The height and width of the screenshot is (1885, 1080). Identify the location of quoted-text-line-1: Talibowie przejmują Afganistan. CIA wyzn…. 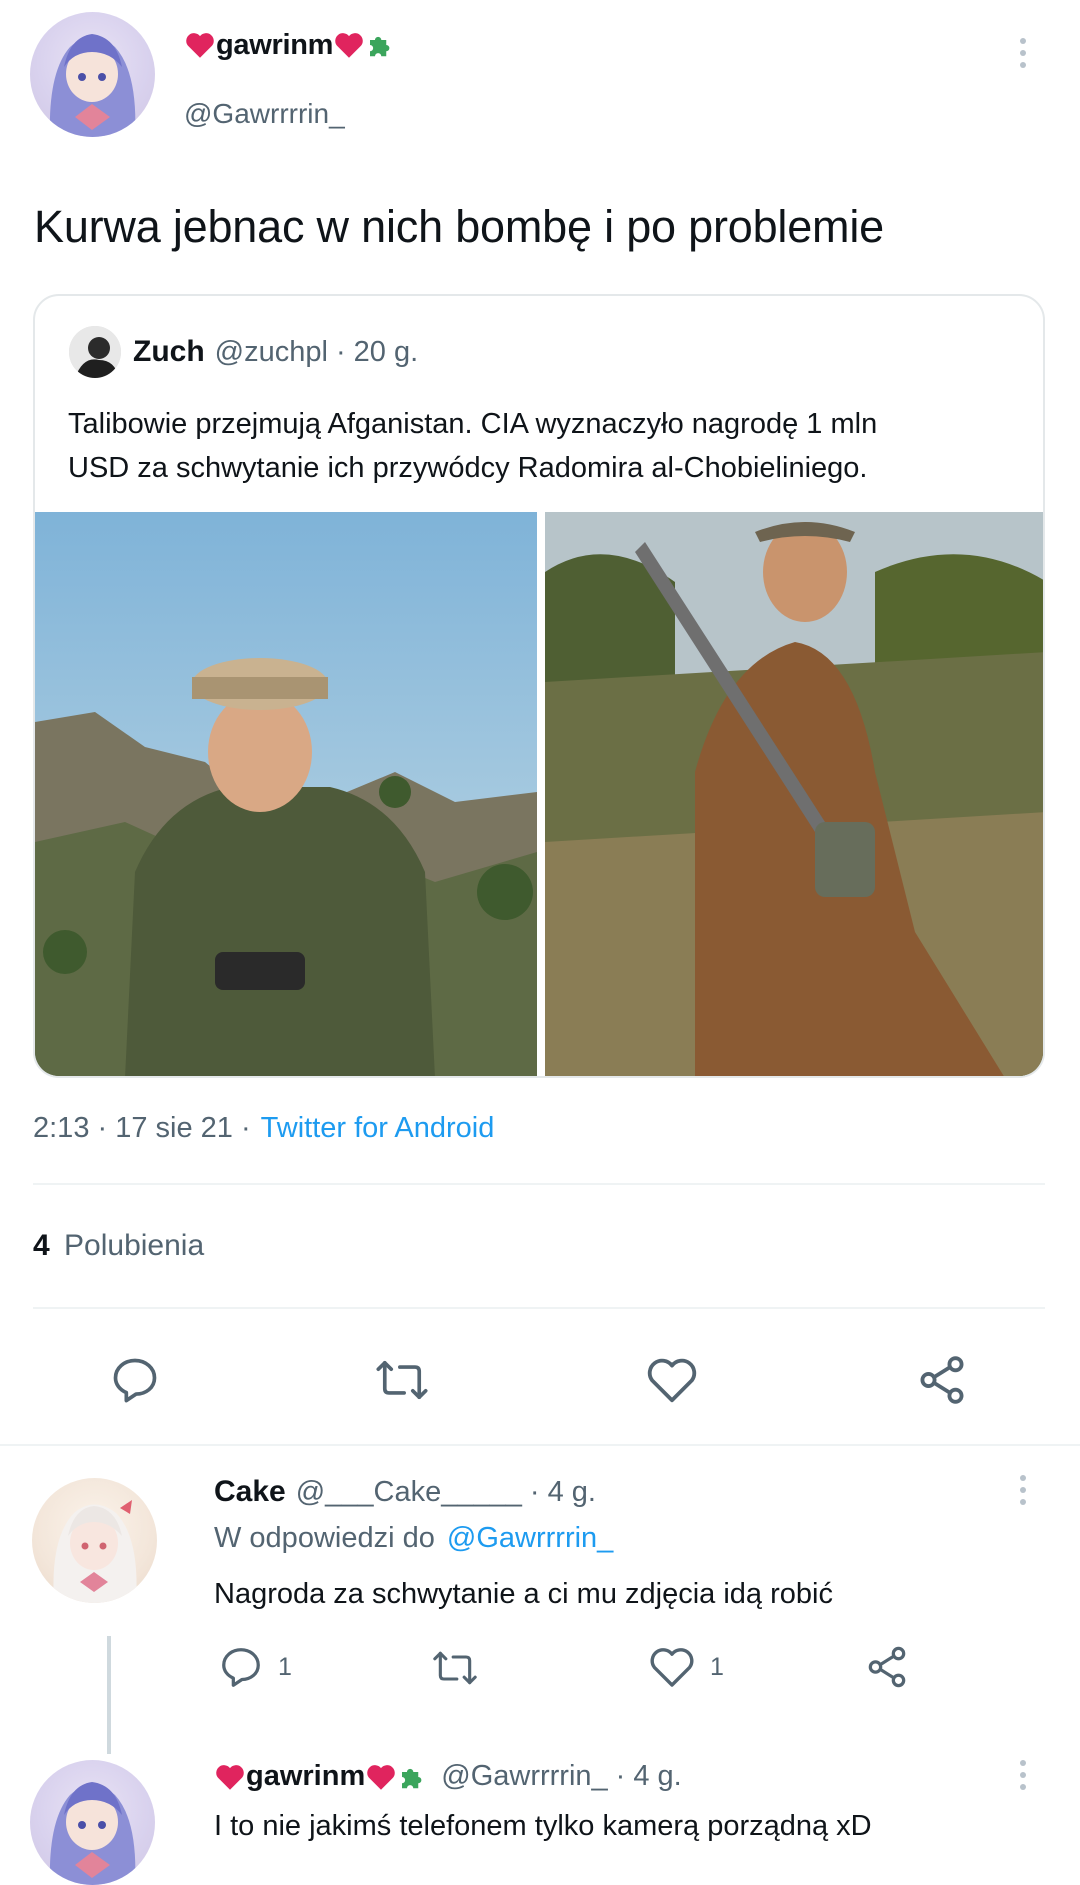
(473, 424).